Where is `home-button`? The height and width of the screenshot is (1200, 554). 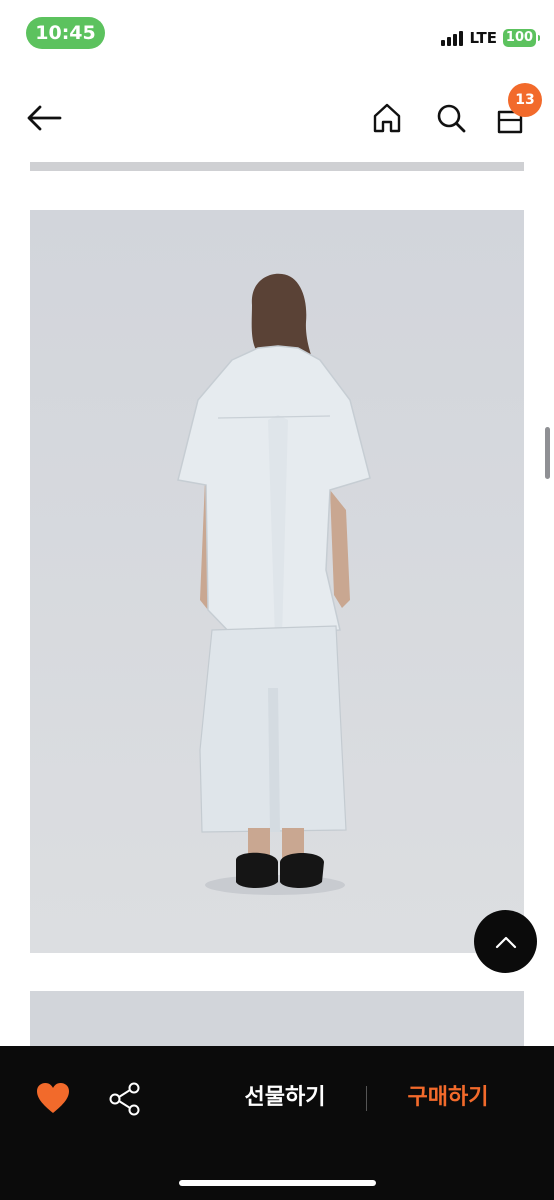
home-button is located at coordinates (387, 118).